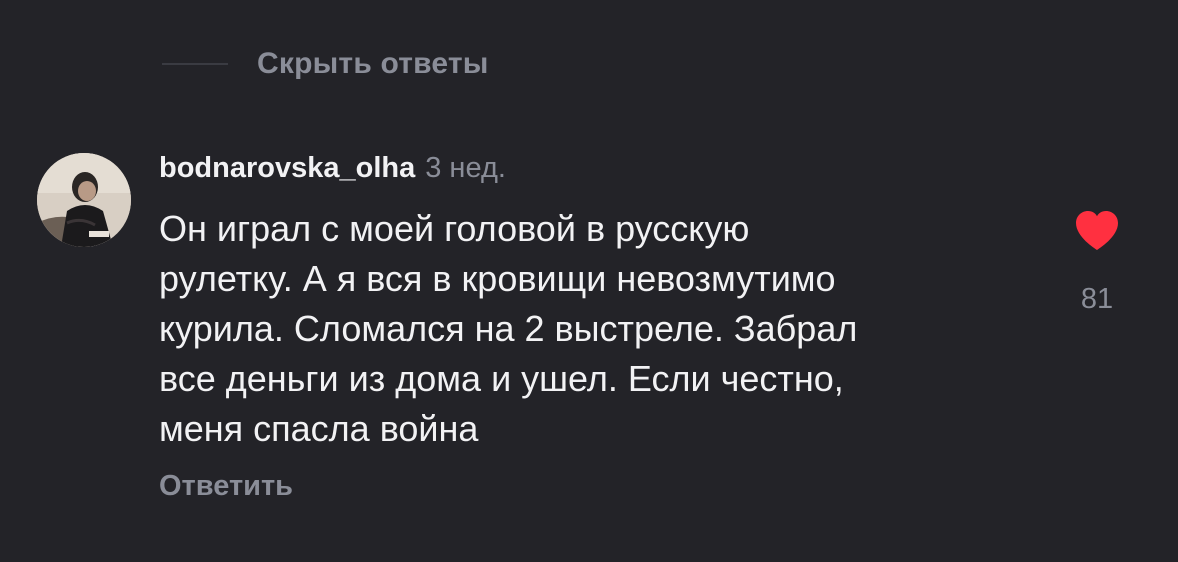 Image resolution: width=1178 pixels, height=562 pixels. I want to click on thread-divider-line, so click(195, 64).